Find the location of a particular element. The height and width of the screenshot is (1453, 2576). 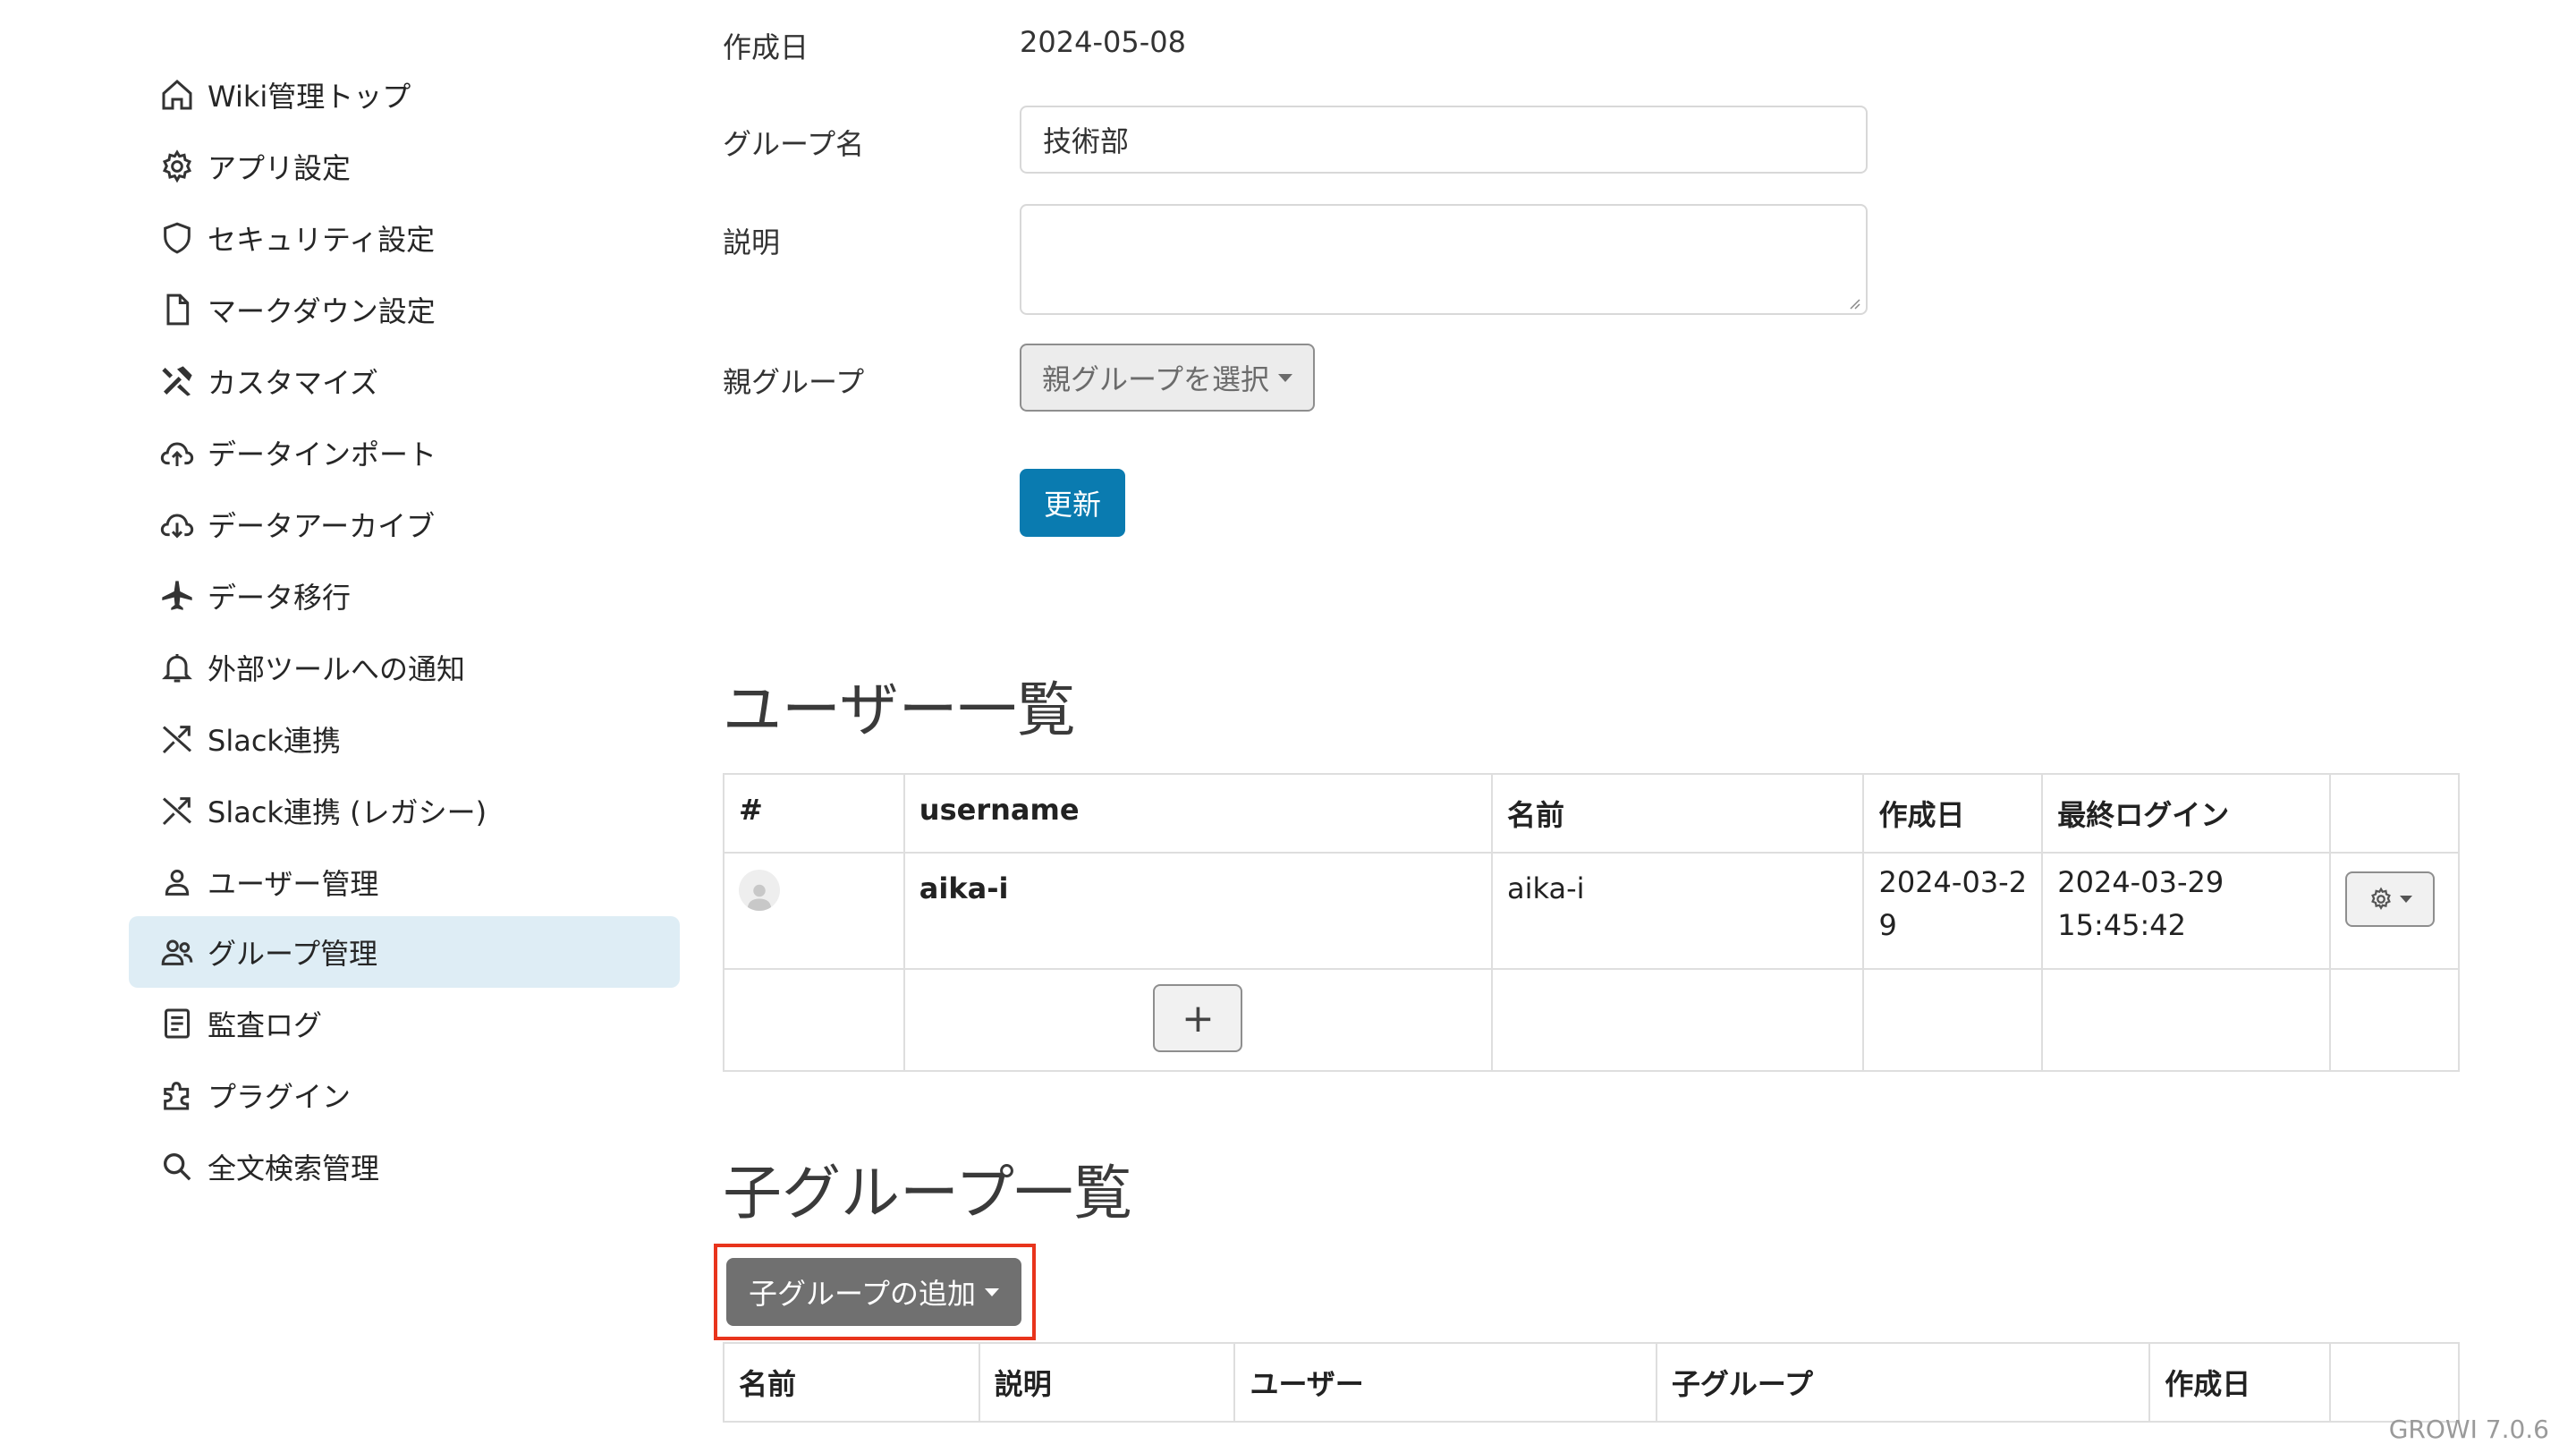

resize-grip-icon is located at coordinates (1854, 303).